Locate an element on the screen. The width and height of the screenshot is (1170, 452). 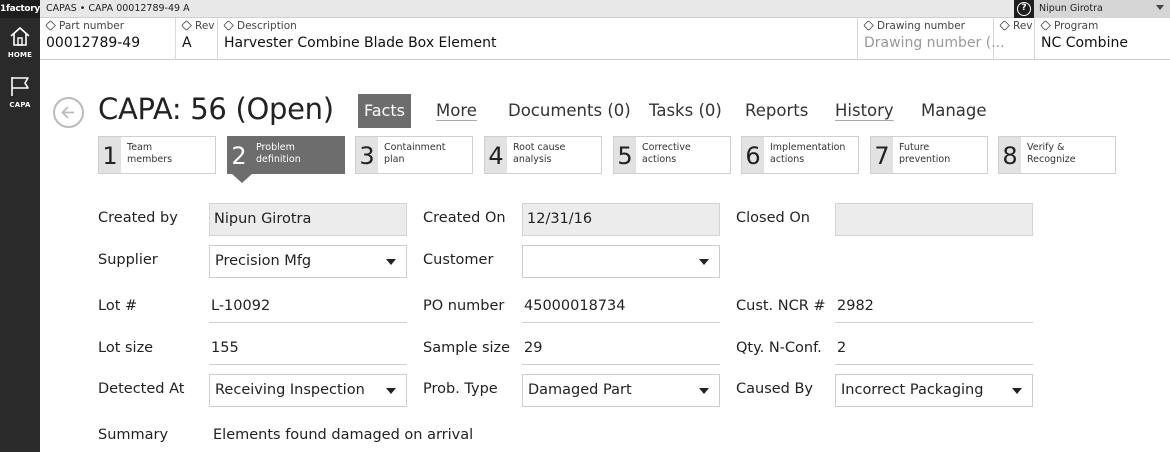
rev-value: A is located at coordinates (187, 43).